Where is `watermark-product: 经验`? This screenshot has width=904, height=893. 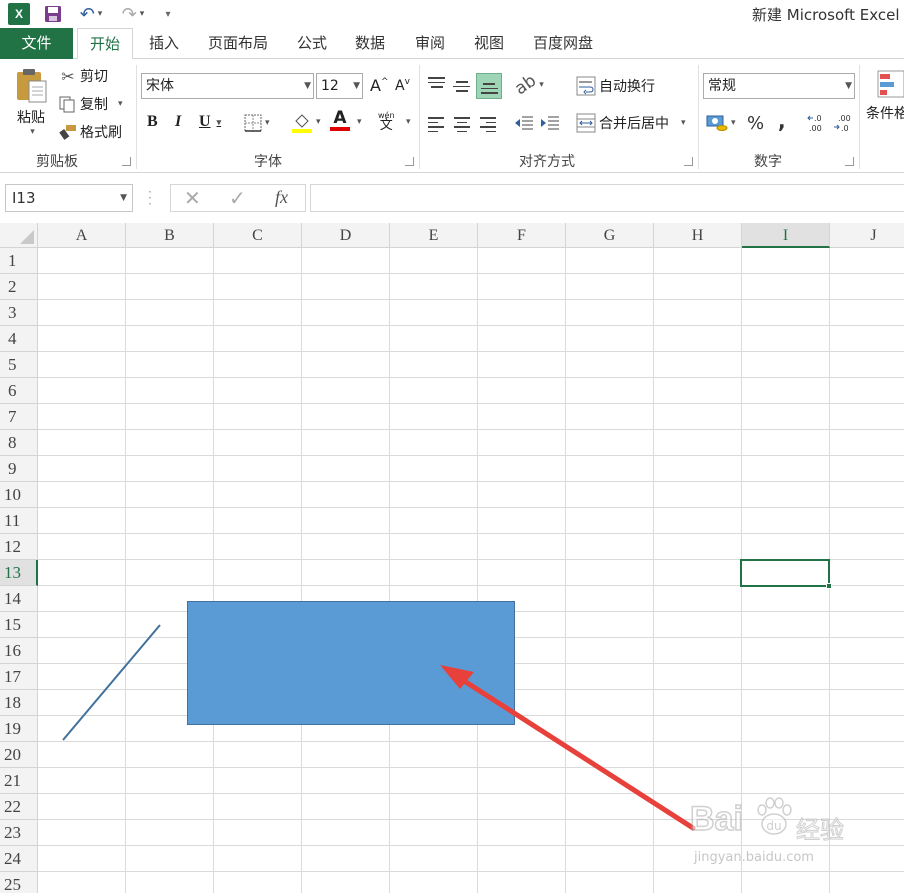
watermark-product: 经验 is located at coordinates (820, 830).